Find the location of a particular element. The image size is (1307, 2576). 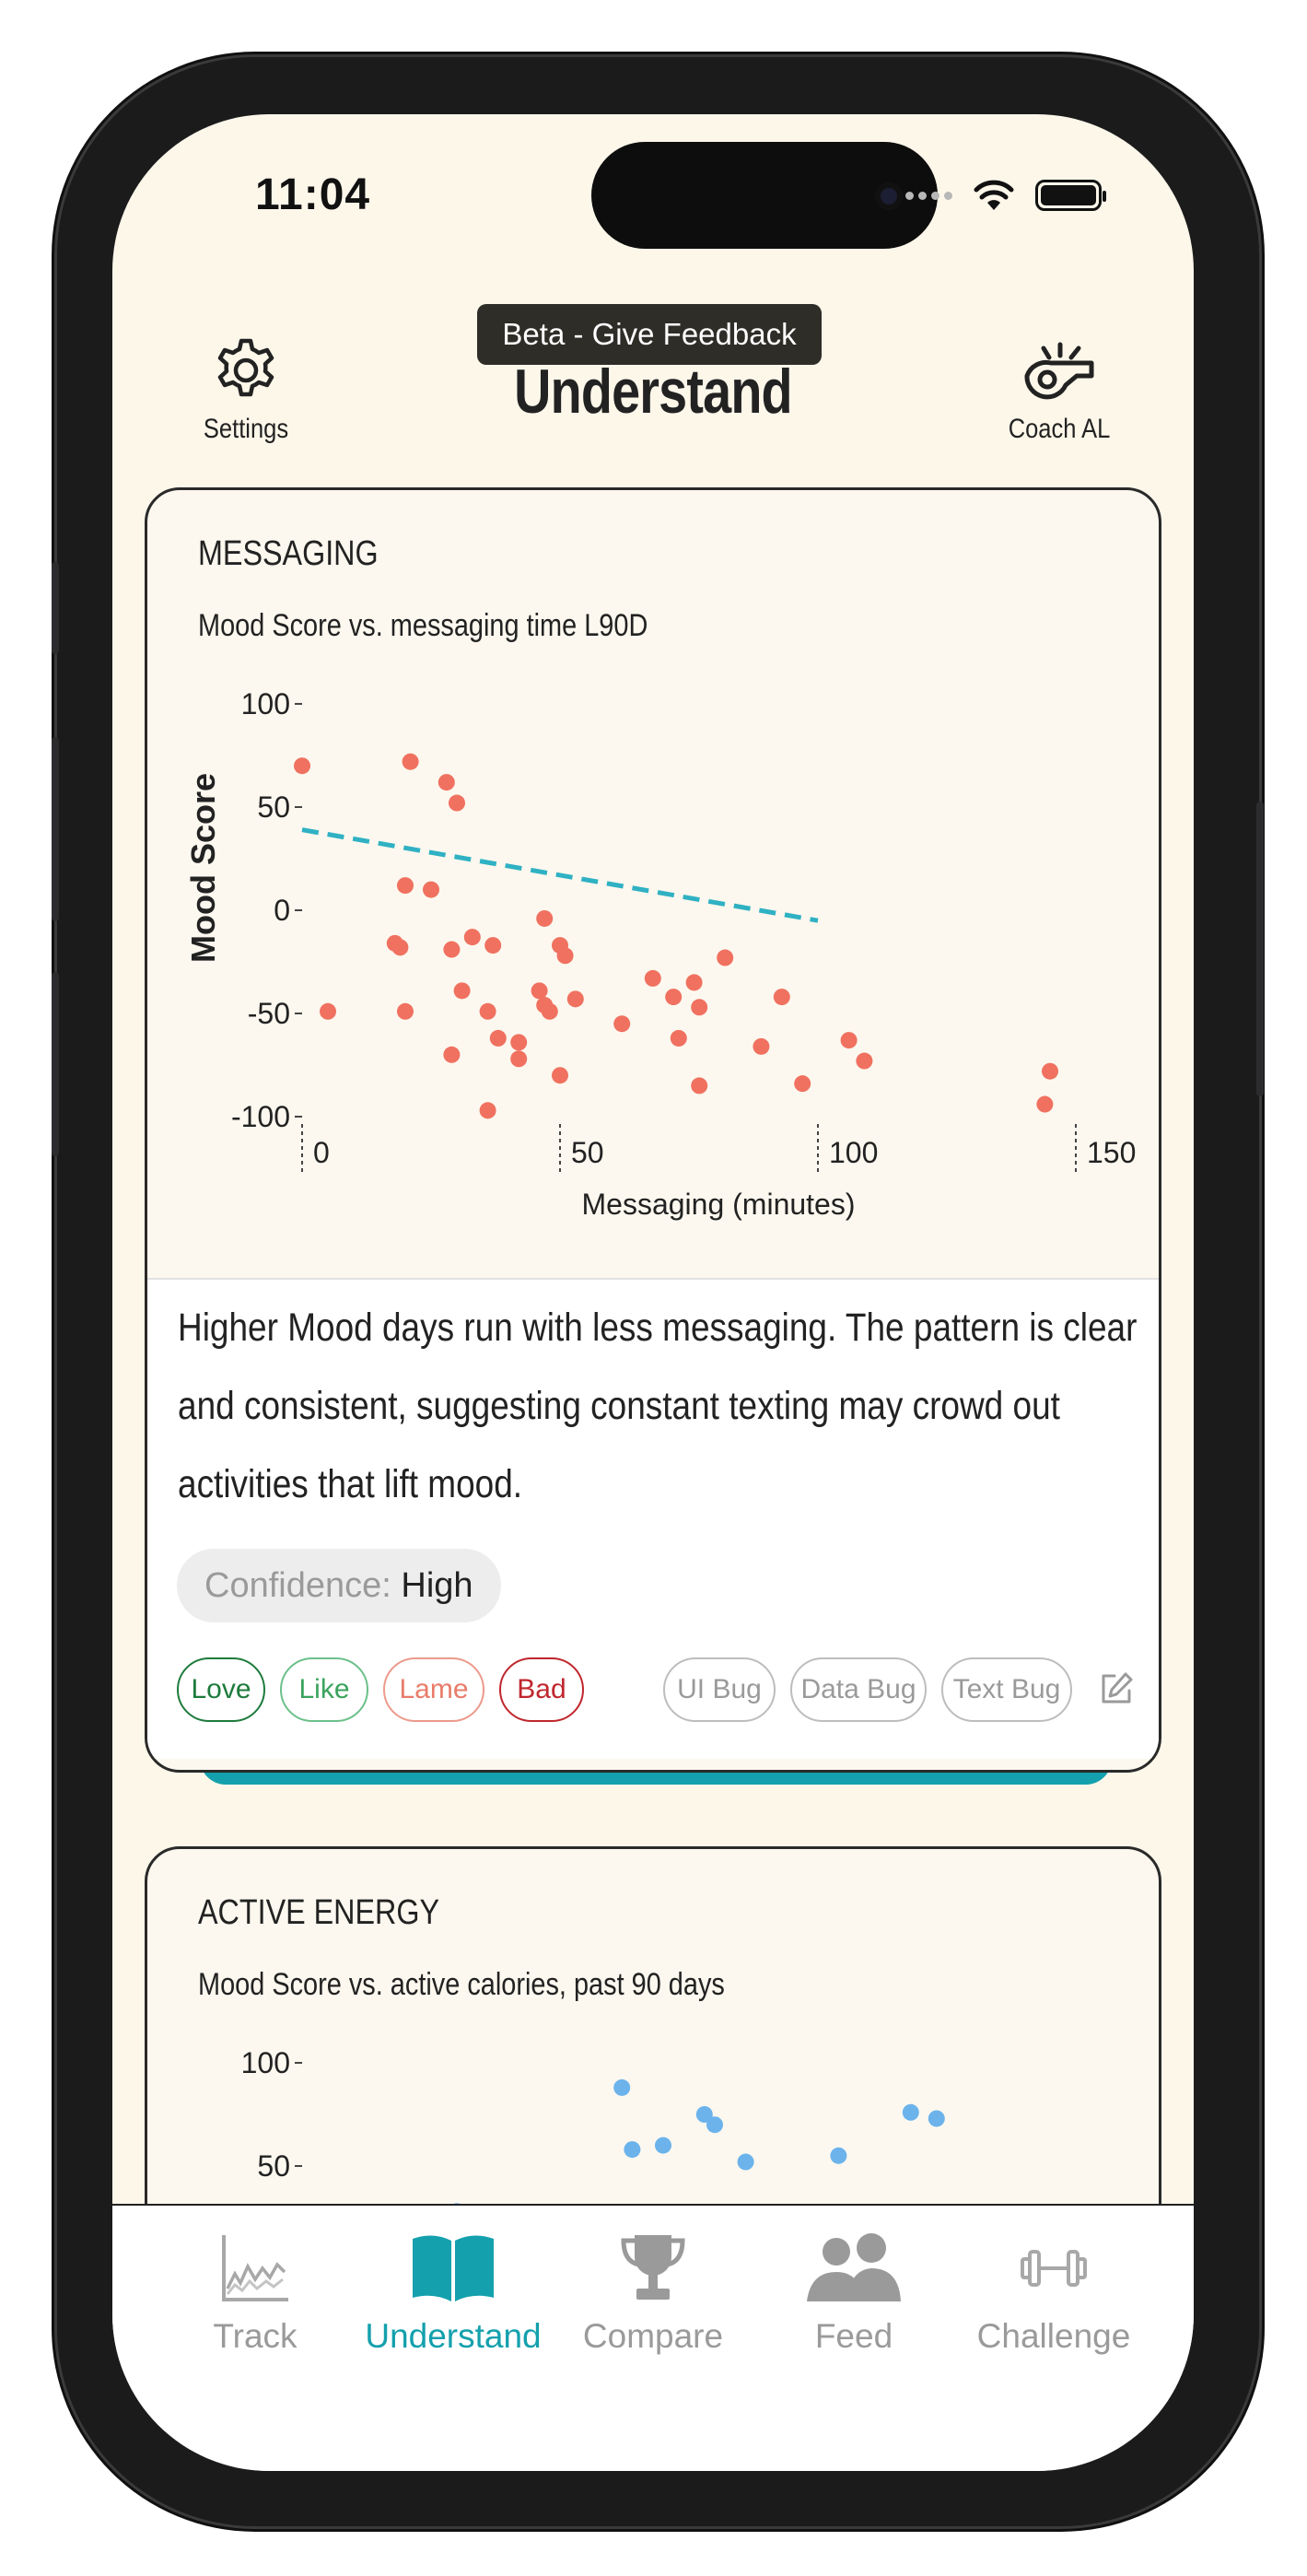

status-time: 11:04 is located at coordinates (313, 195).